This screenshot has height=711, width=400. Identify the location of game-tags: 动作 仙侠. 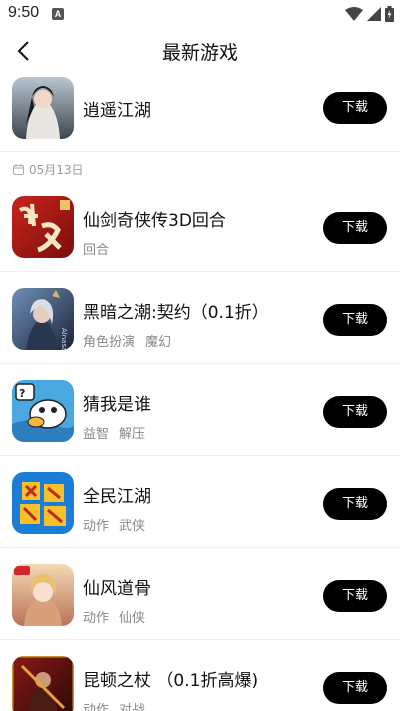
(119, 616).